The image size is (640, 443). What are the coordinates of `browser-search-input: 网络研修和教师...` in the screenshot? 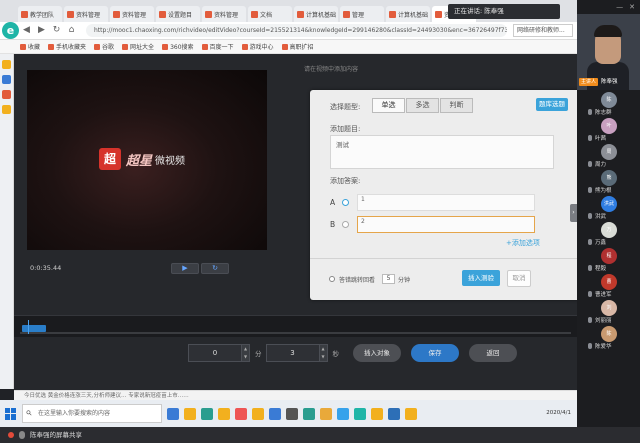 It's located at (543, 30).